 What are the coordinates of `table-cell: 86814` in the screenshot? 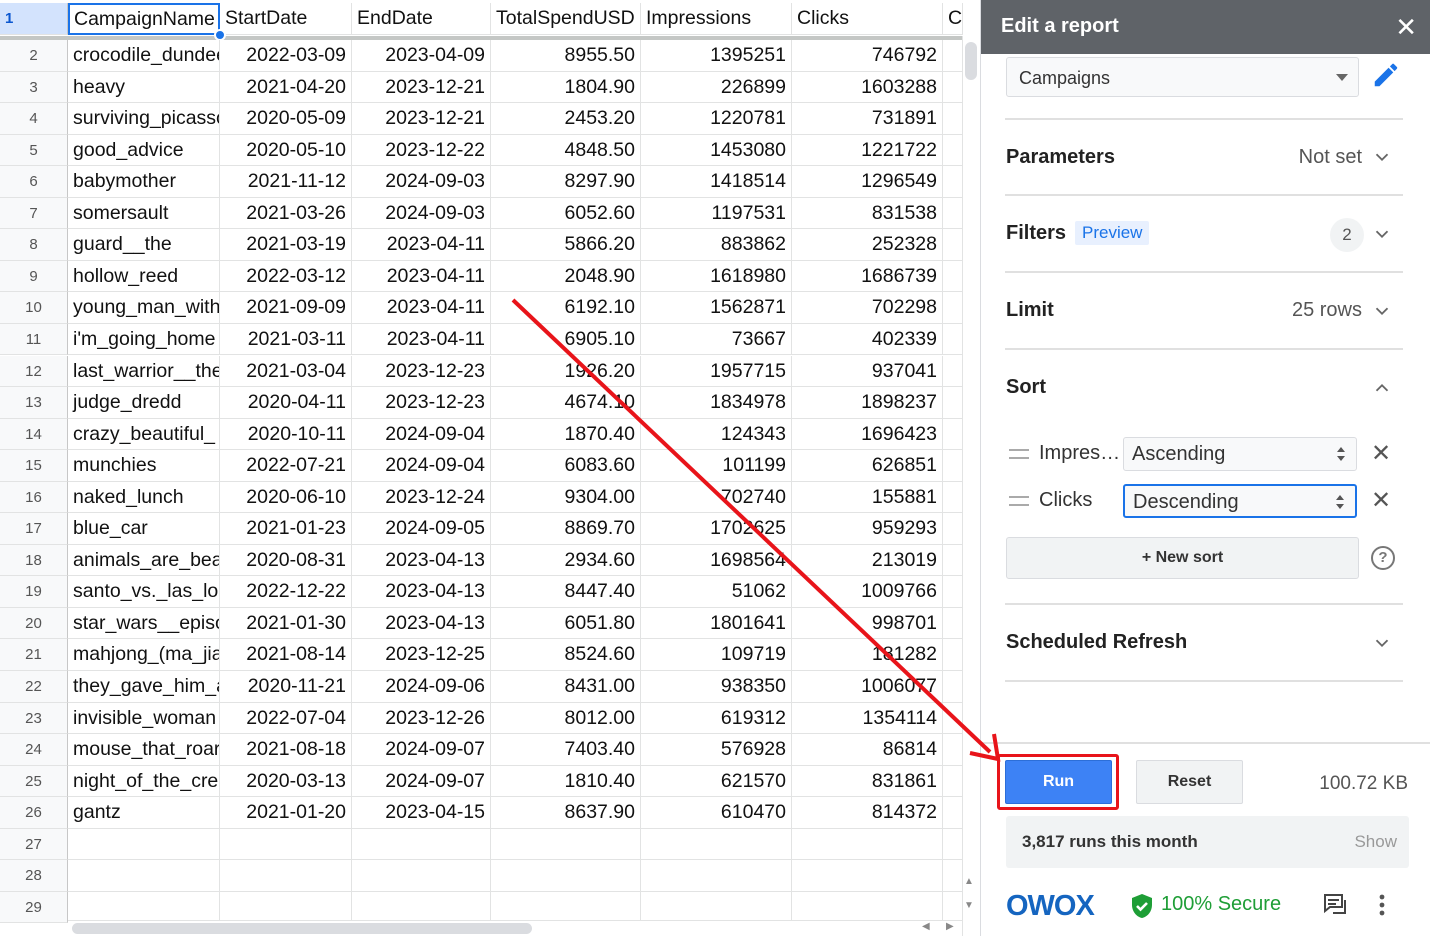 It's located at (867, 750).